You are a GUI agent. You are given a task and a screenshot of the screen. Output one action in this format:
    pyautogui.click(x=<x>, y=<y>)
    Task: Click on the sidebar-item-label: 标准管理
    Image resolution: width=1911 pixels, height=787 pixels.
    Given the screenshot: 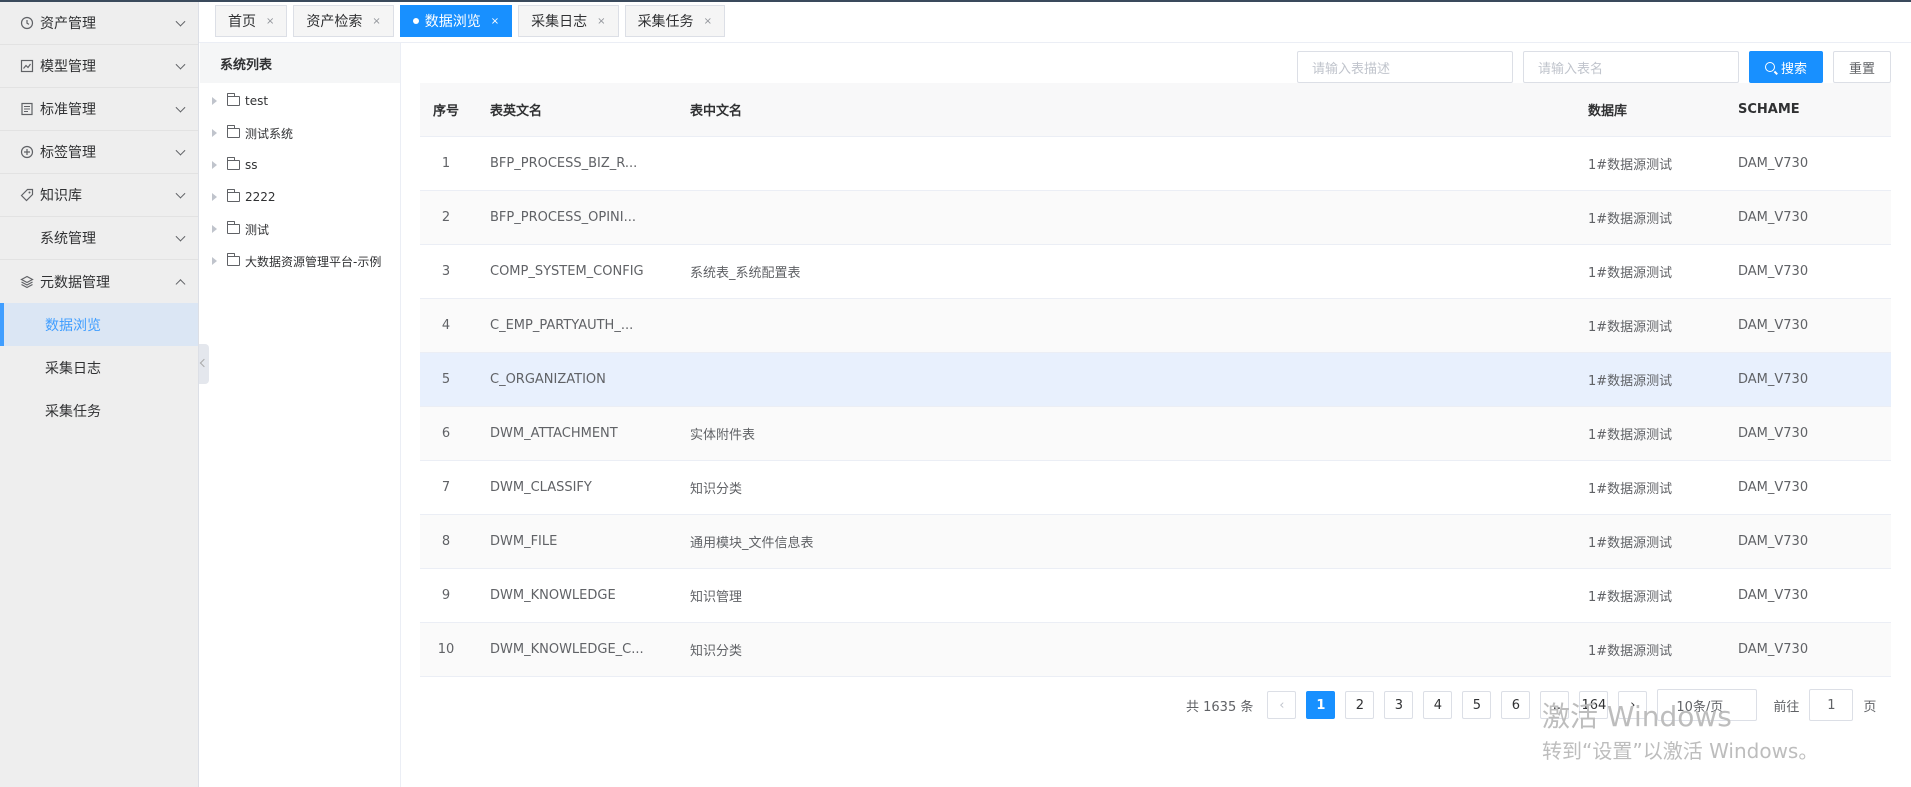 What is the action you would take?
    pyautogui.click(x=68, y=110)
    